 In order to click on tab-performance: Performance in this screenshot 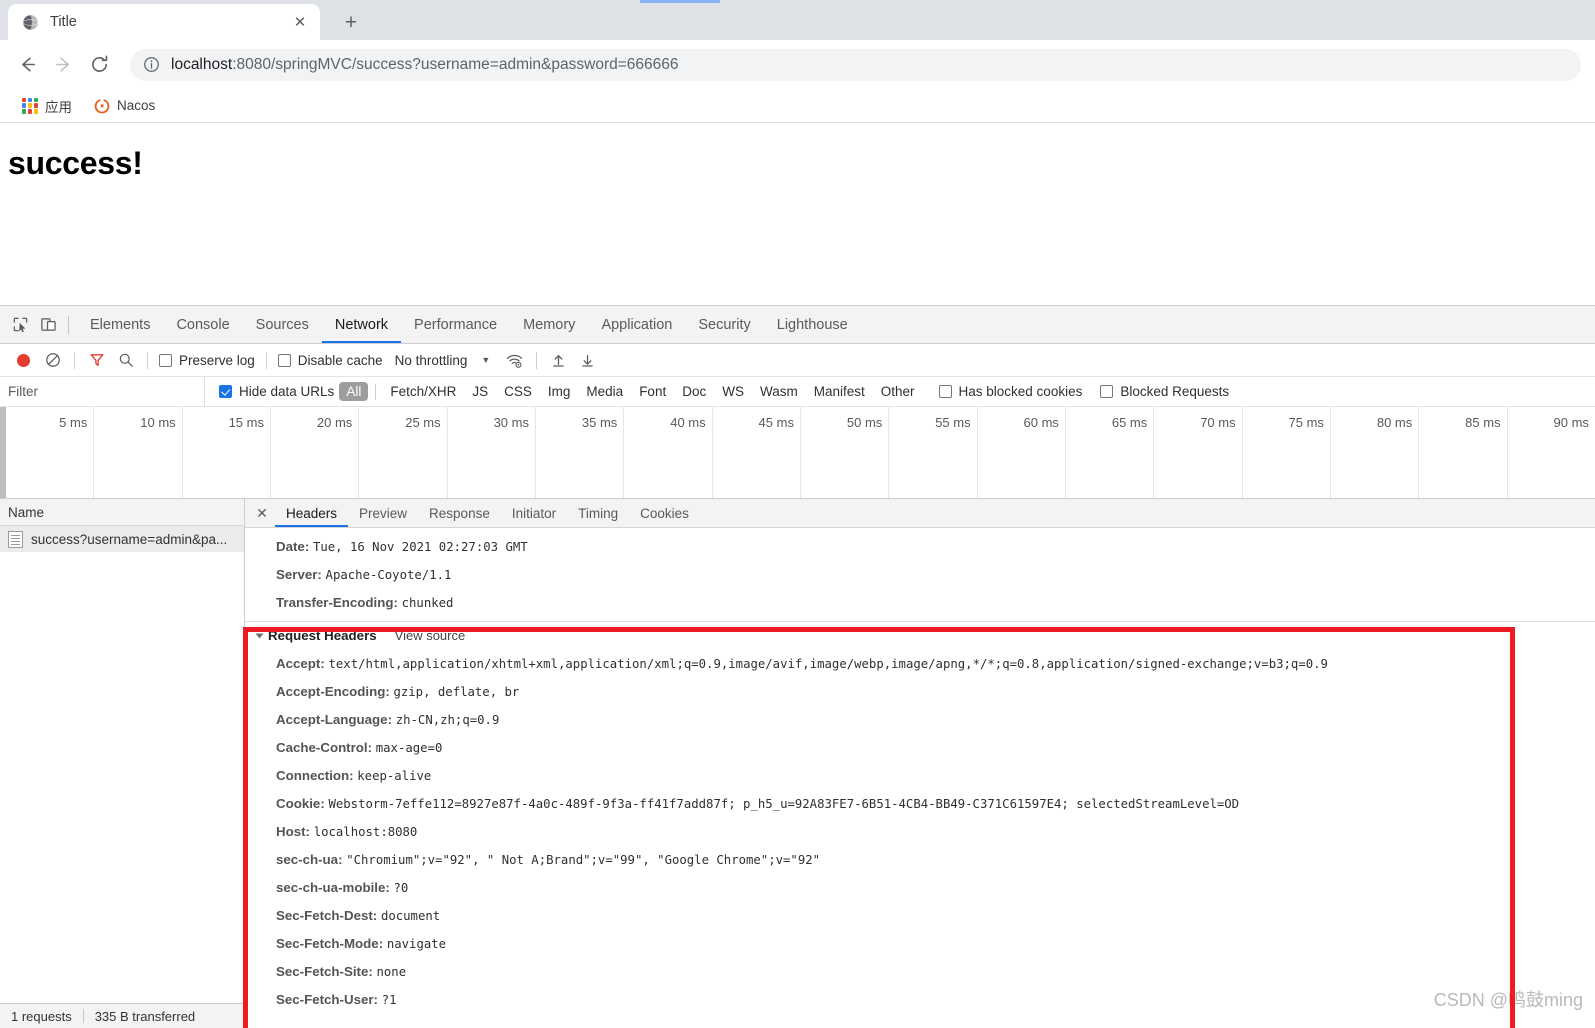, I will do `click(455, 324)`.